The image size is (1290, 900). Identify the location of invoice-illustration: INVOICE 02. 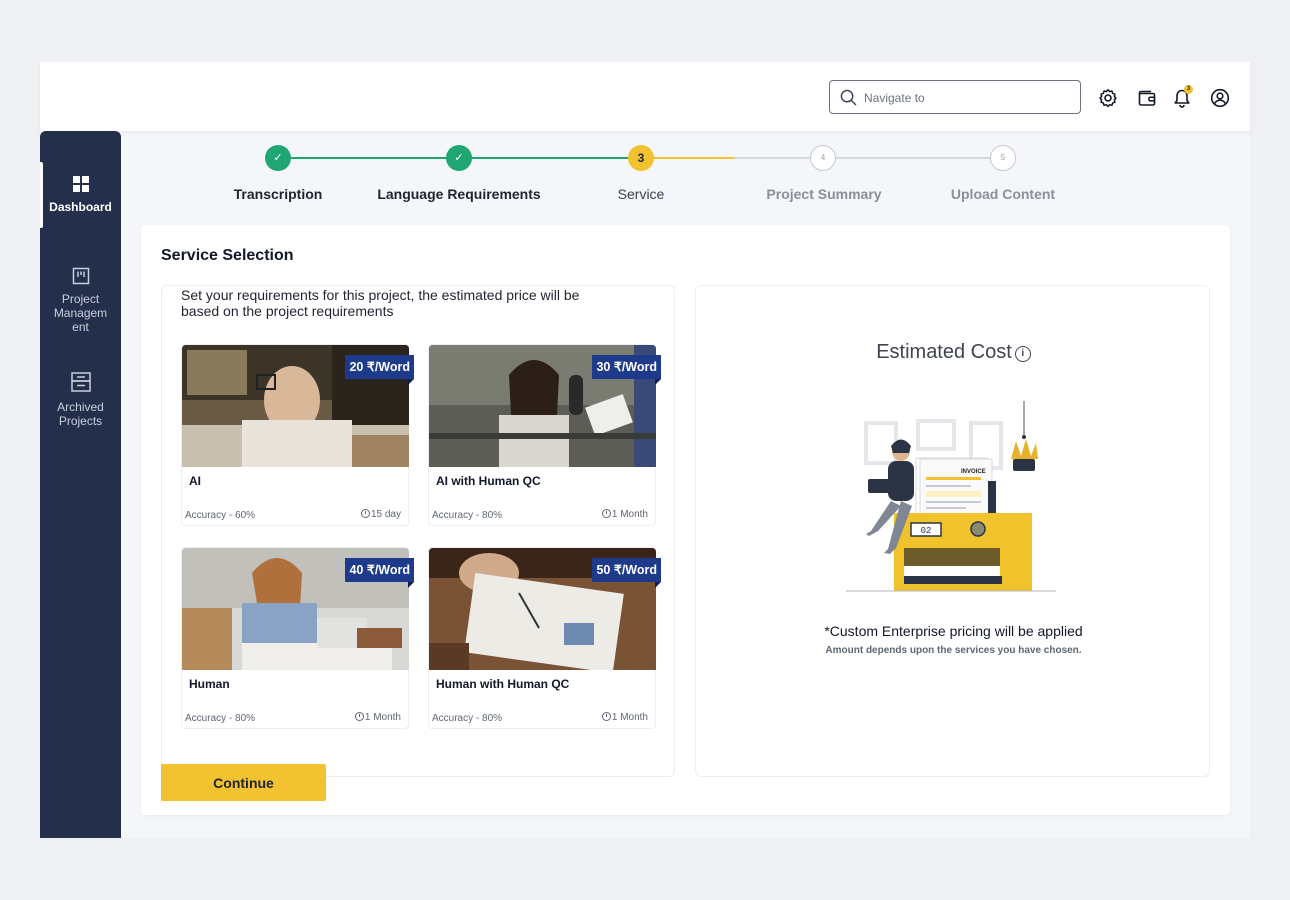
(951, 496).